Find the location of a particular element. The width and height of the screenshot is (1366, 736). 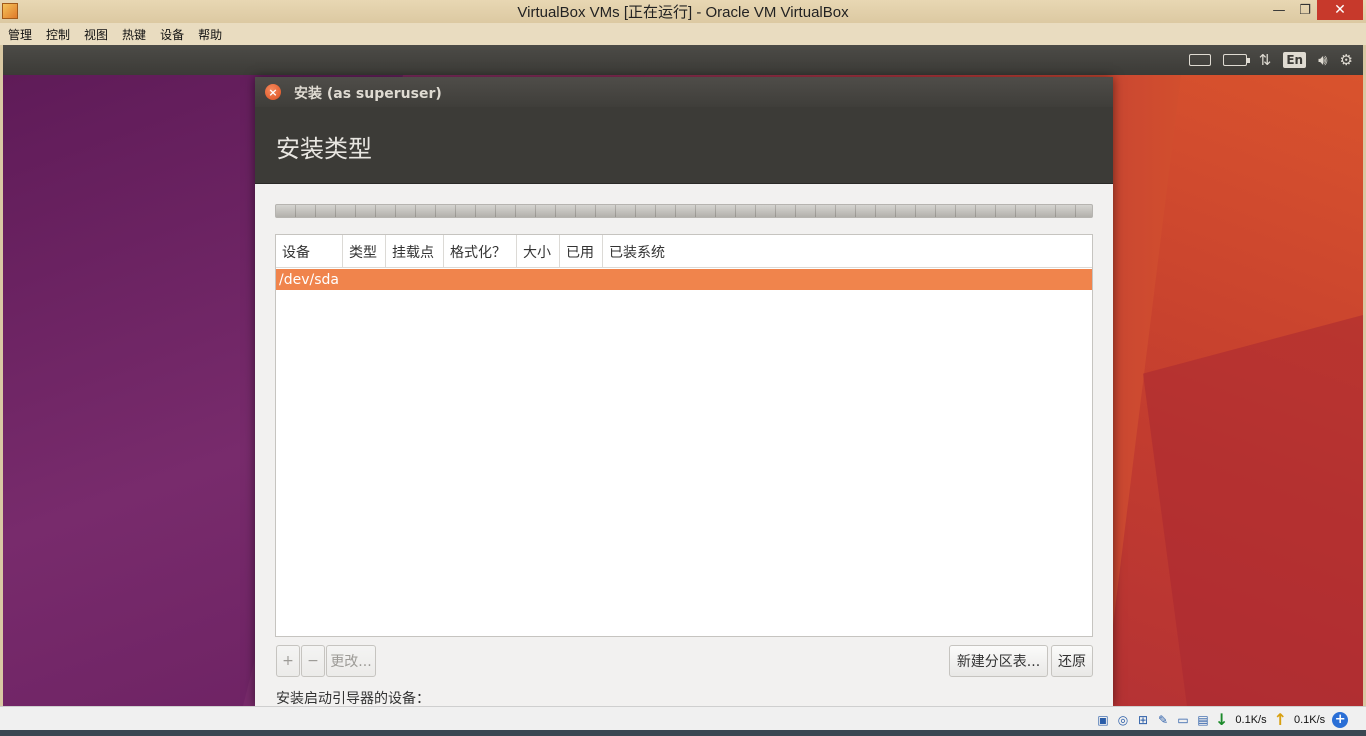

settings-gear-icon: ⚙ is located at coordinates (1346, 60).